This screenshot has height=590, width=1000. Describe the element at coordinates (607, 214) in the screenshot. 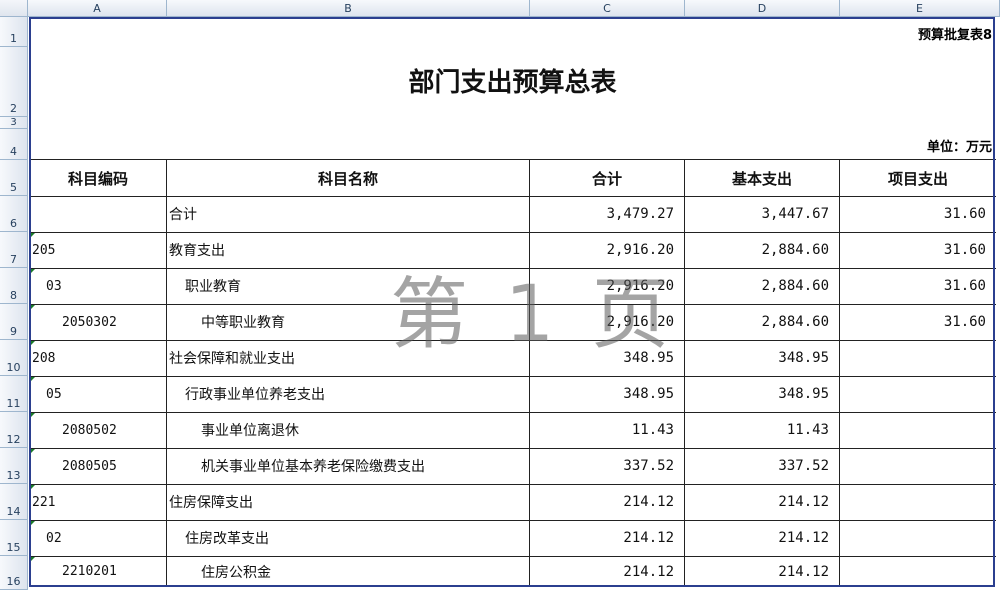

I see `cell-total: 3,479.27` at that location.